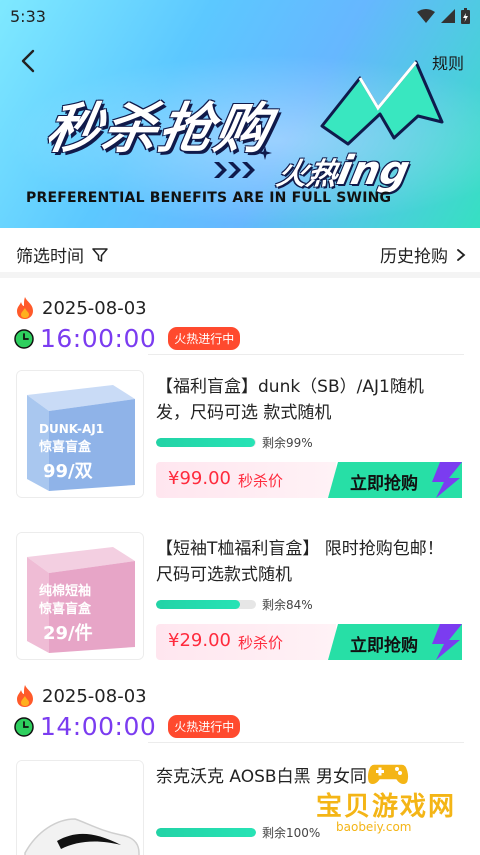 Image resolution: width=480 pixels, height=855 pixels. What do you see at coordinates (307, 174) in the screenshot?
I see `banner-hot-label: 火热` at bounding box center [307, 174].